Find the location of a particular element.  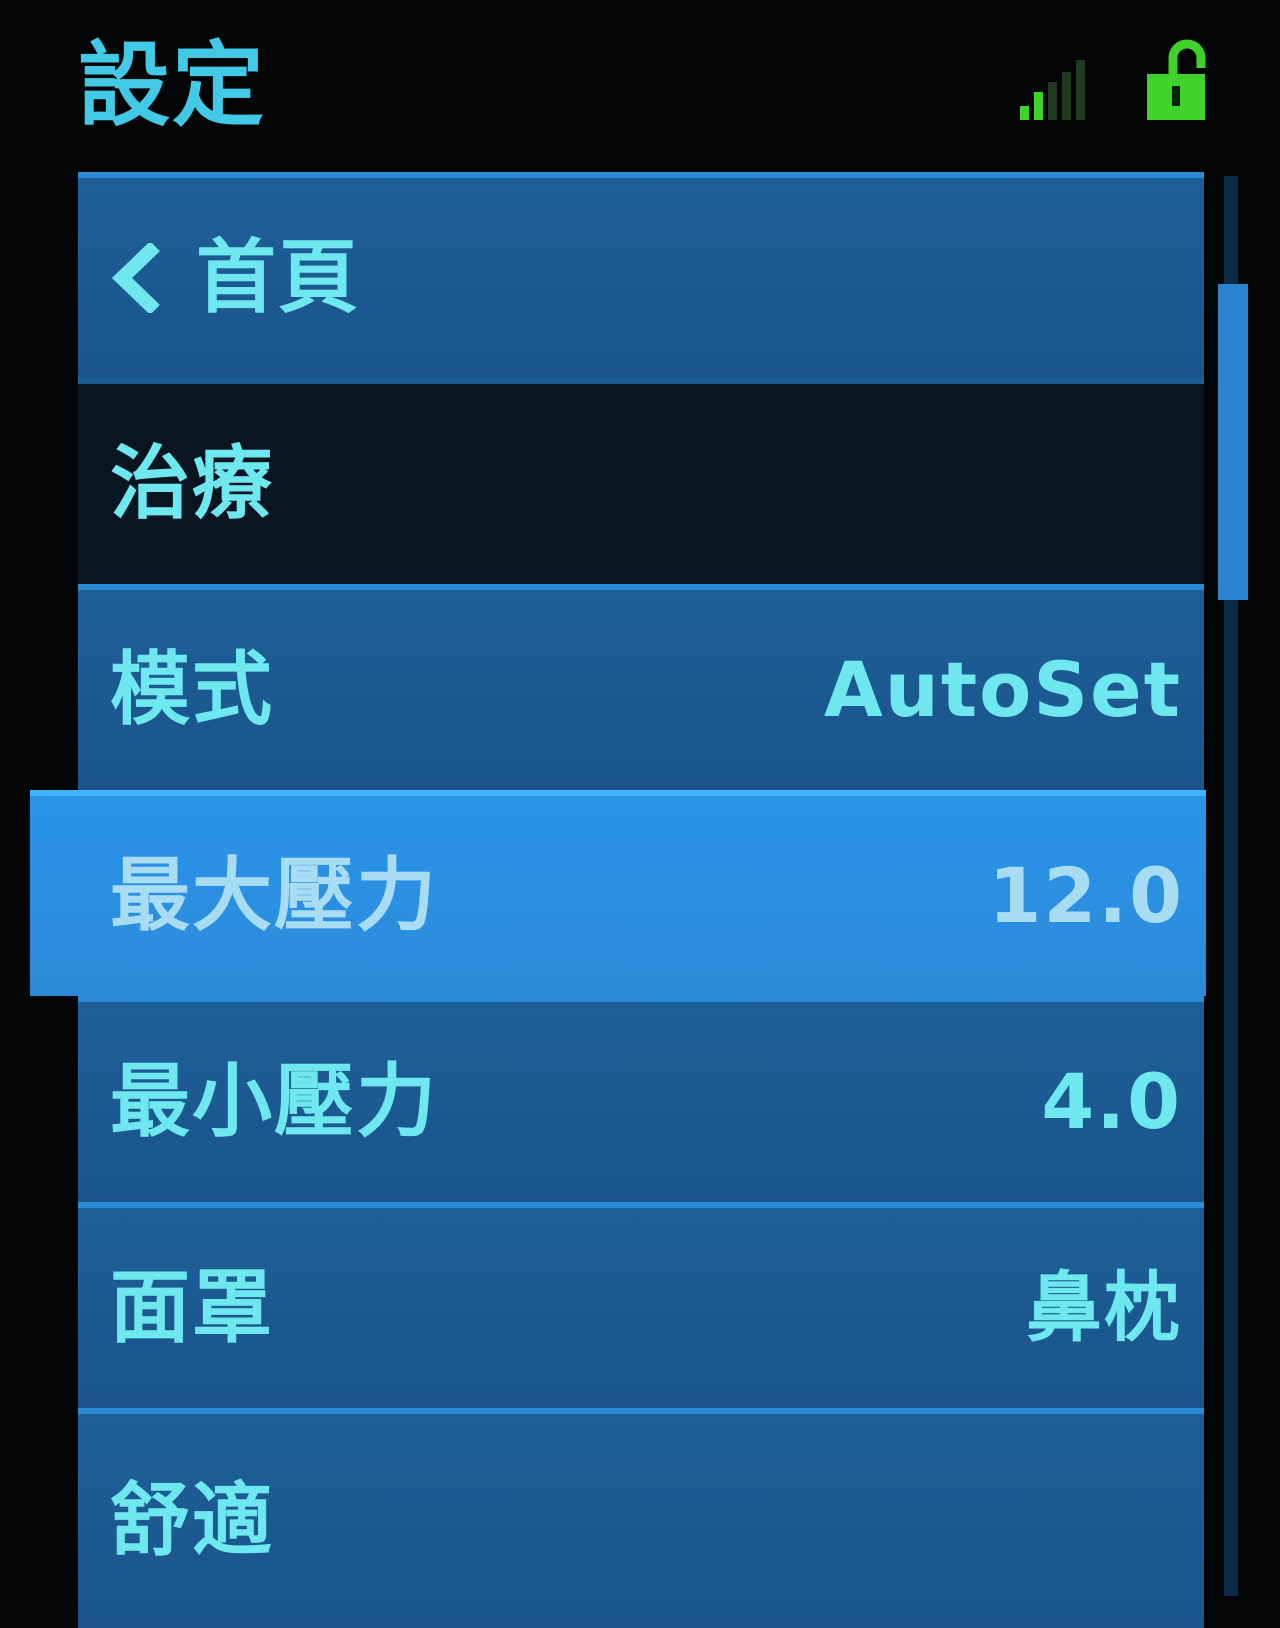

menu-item-value: 4.0 is located at coordinates (1111, 1101).